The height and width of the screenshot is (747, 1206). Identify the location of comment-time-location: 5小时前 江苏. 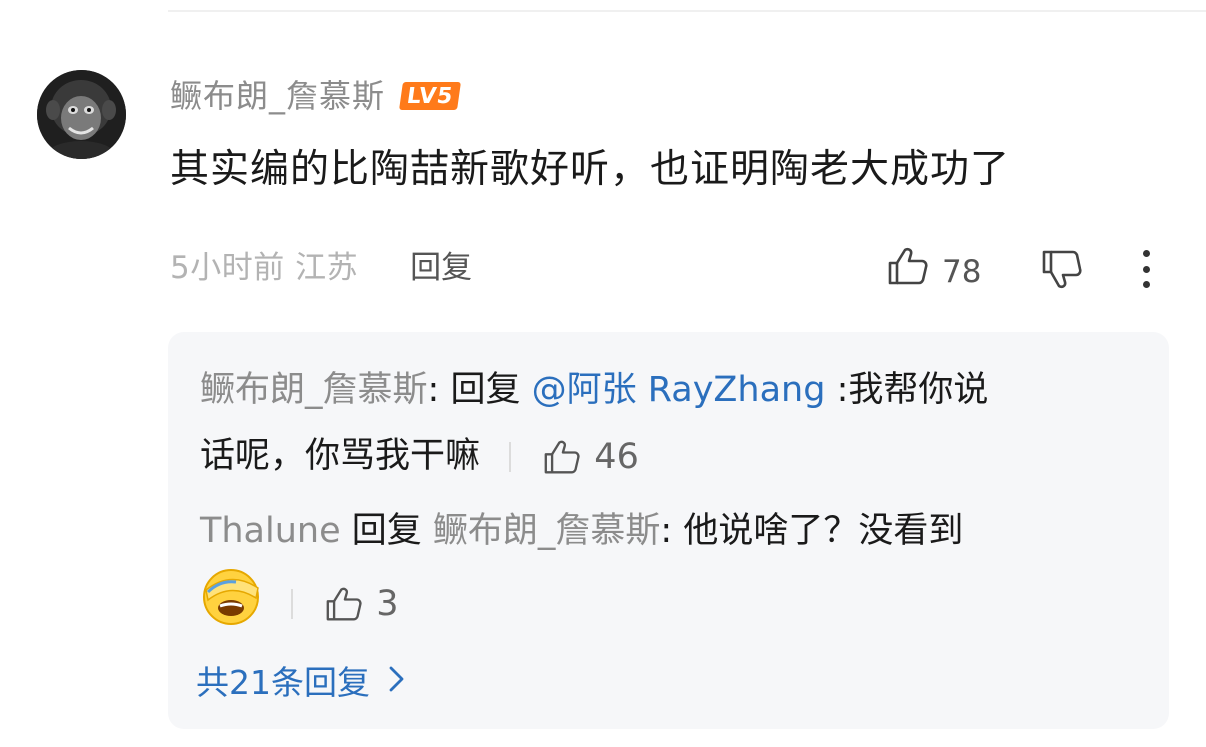
(264, 268).